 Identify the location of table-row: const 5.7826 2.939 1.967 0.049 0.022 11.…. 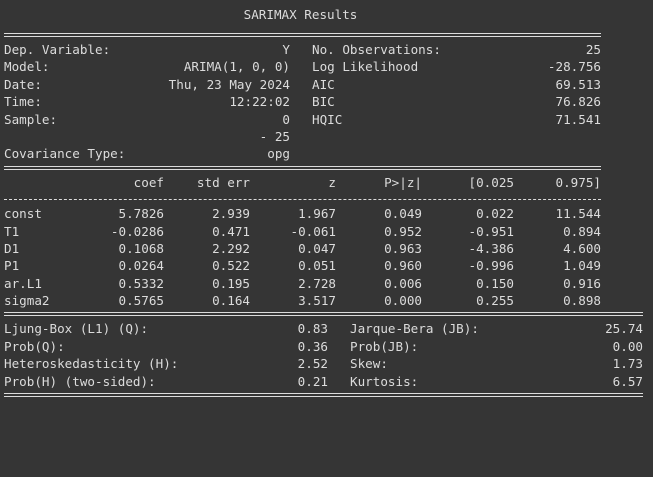
(326, 213).